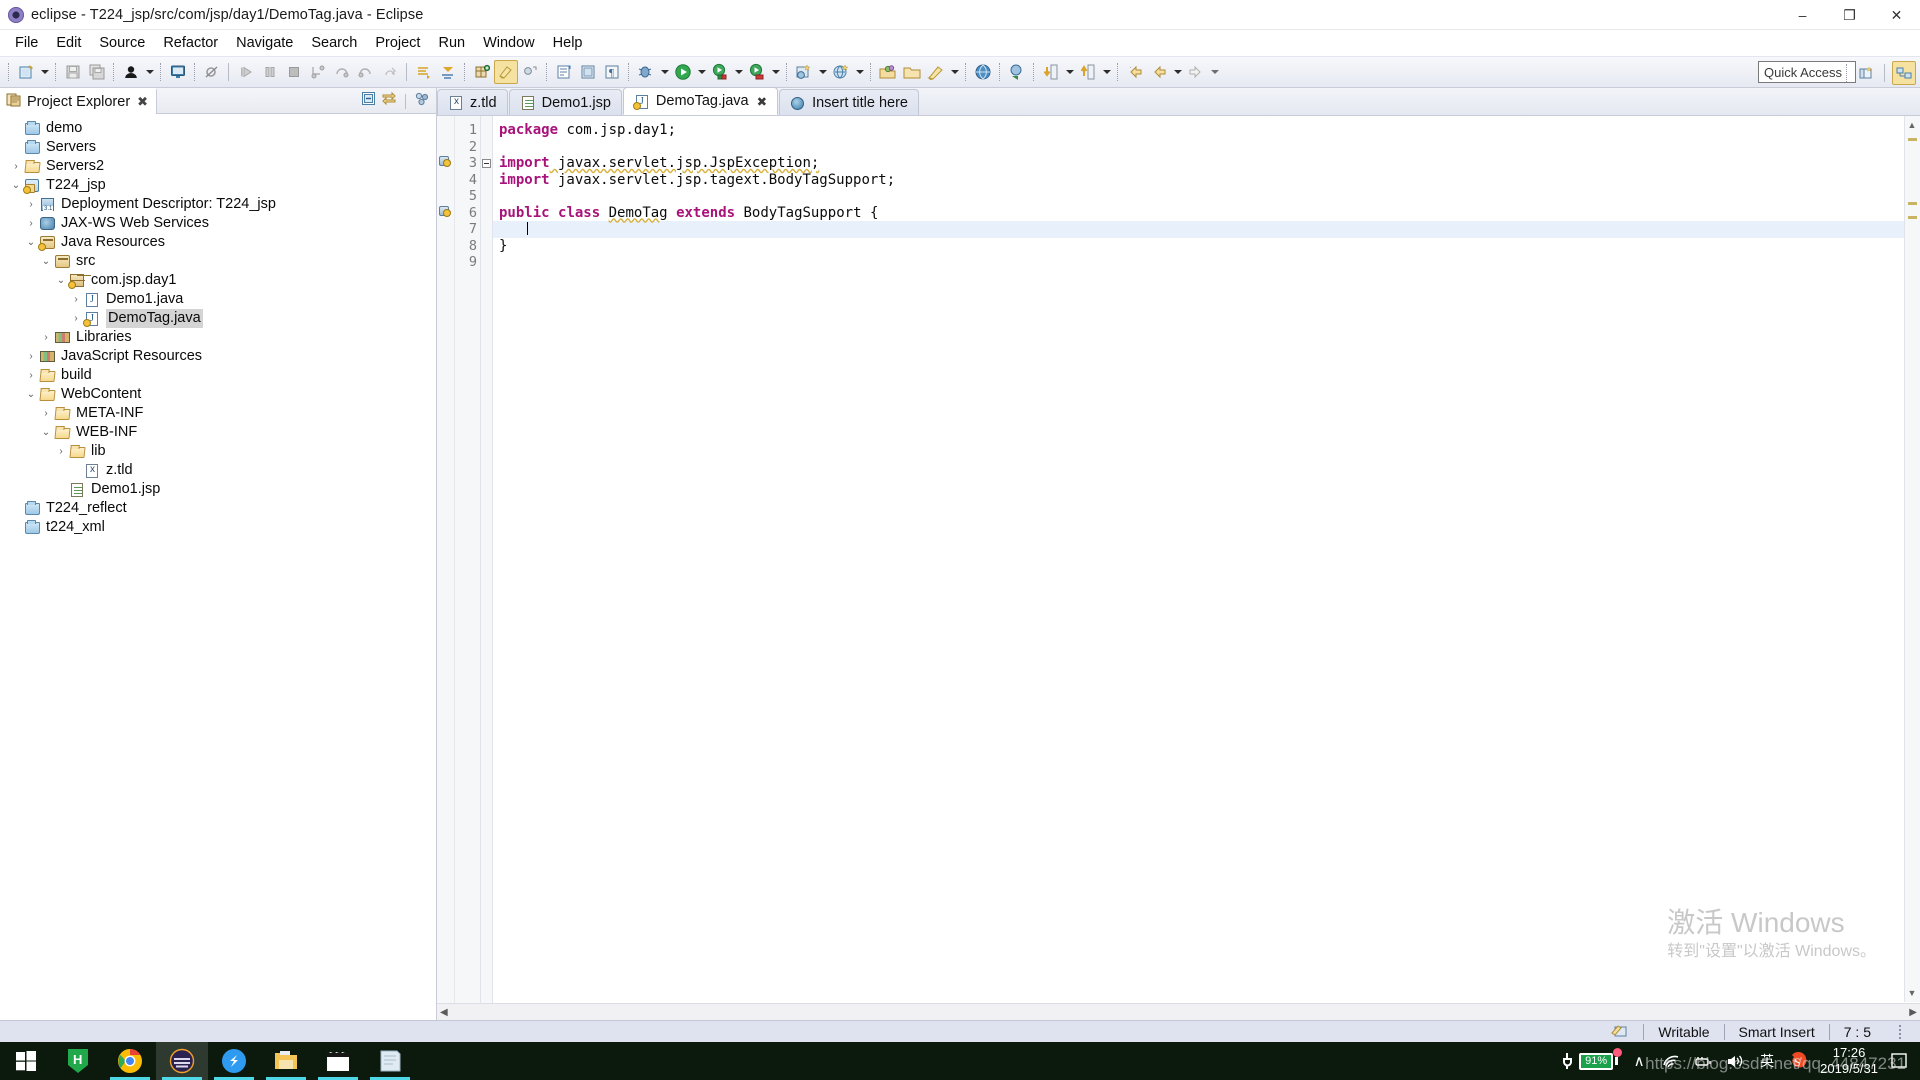 The image size is (1920, 1080). What do you see at coordinates (26, 43) in the screenshot?
I see `menu-file: File` at bounding box center [26, 43].